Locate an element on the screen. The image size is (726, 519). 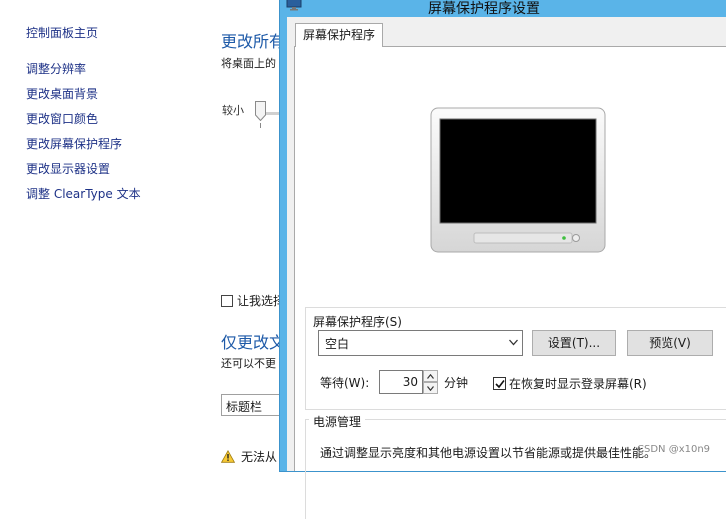
size-slider-thumb is located at coordinates (260, 111).